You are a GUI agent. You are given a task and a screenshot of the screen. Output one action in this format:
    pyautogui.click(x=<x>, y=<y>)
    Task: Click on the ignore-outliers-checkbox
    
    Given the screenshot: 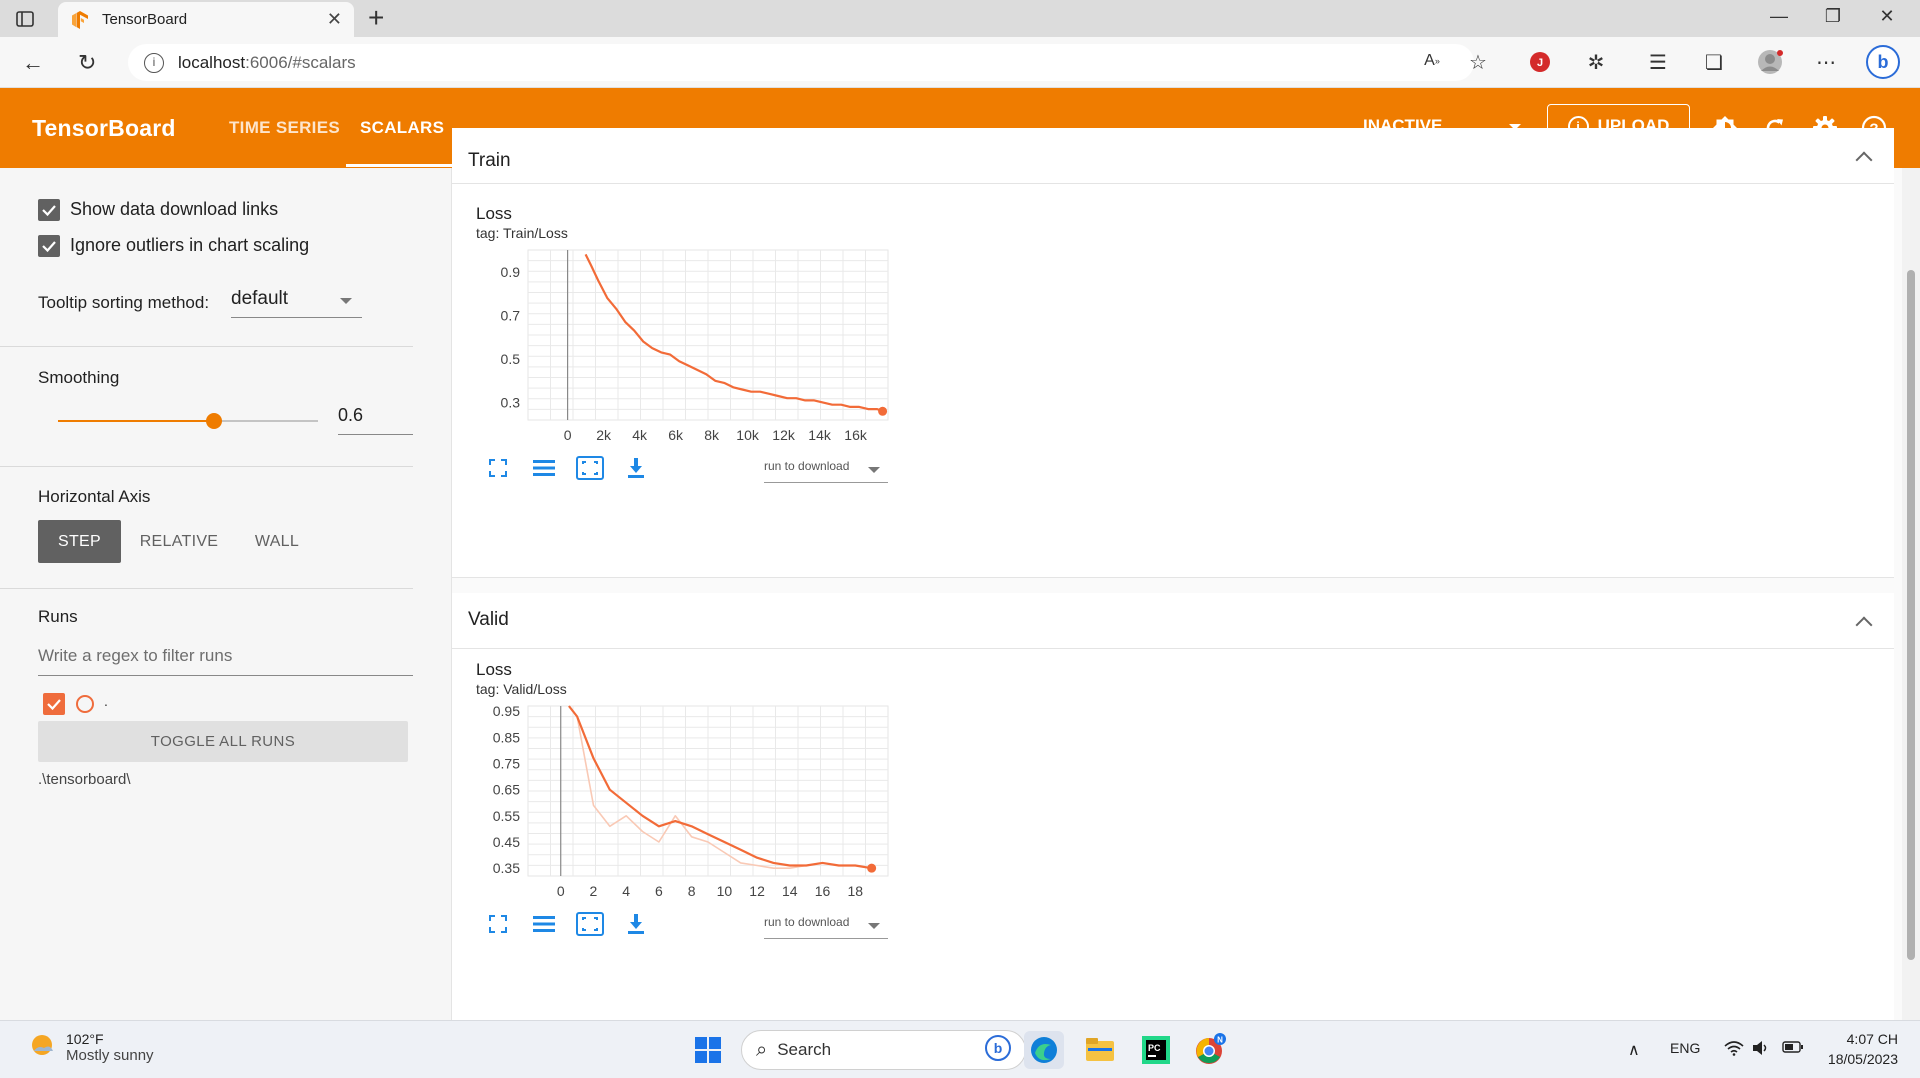 What is the action you would take?
    pyautogui.click(x=49, y=246)
    